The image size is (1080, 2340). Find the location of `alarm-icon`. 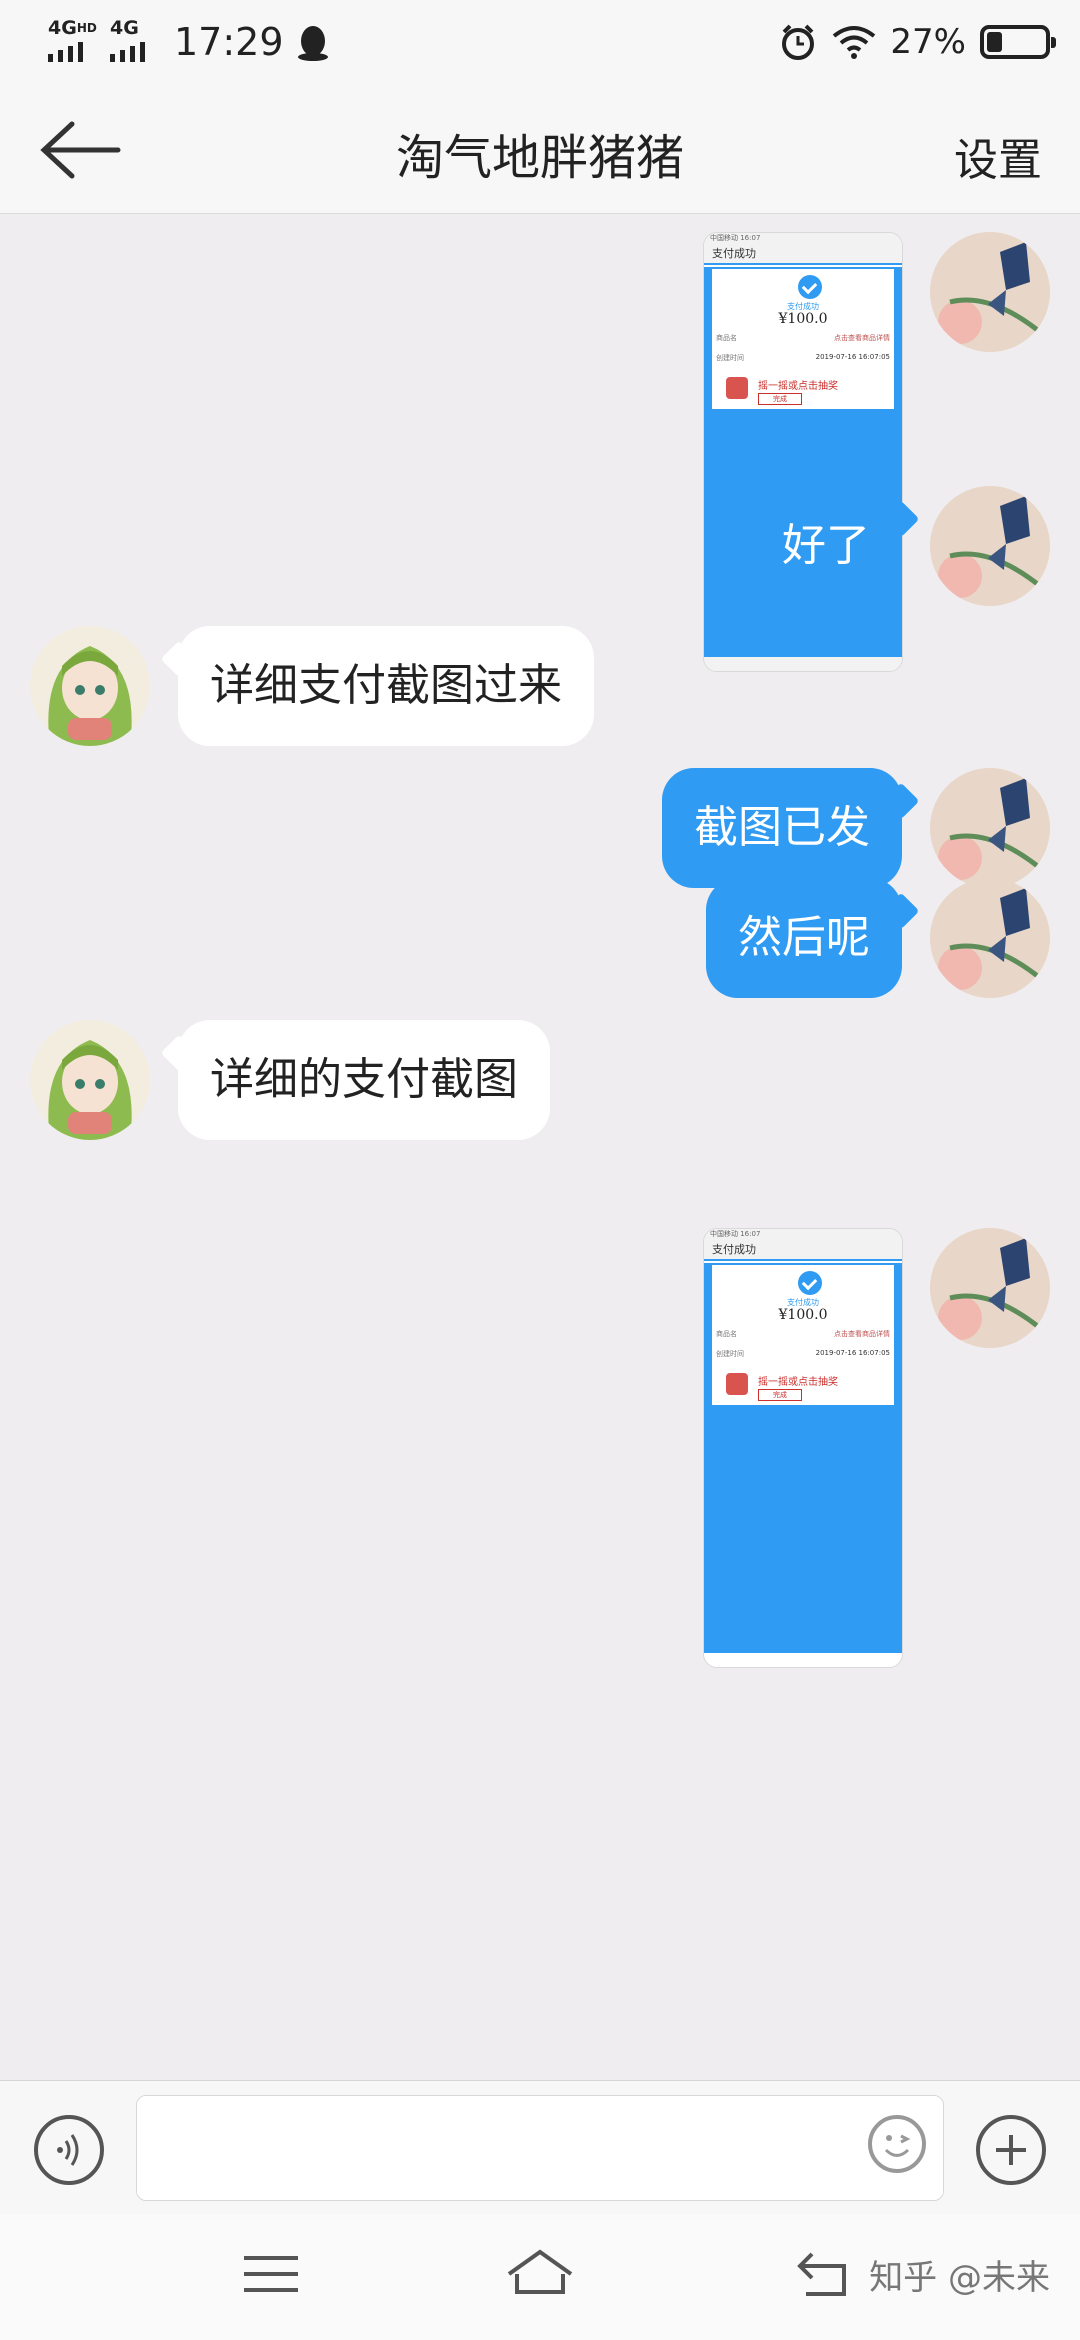

alarm-icon is located at coordinates (798, 42).